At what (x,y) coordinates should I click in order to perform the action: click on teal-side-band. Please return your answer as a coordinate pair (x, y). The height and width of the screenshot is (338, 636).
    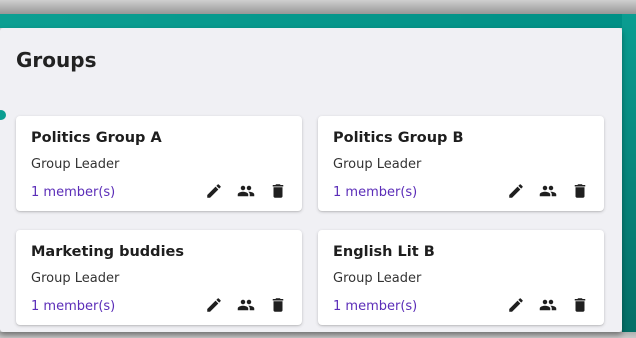
    Looking at the image, I should click on (629, 176).